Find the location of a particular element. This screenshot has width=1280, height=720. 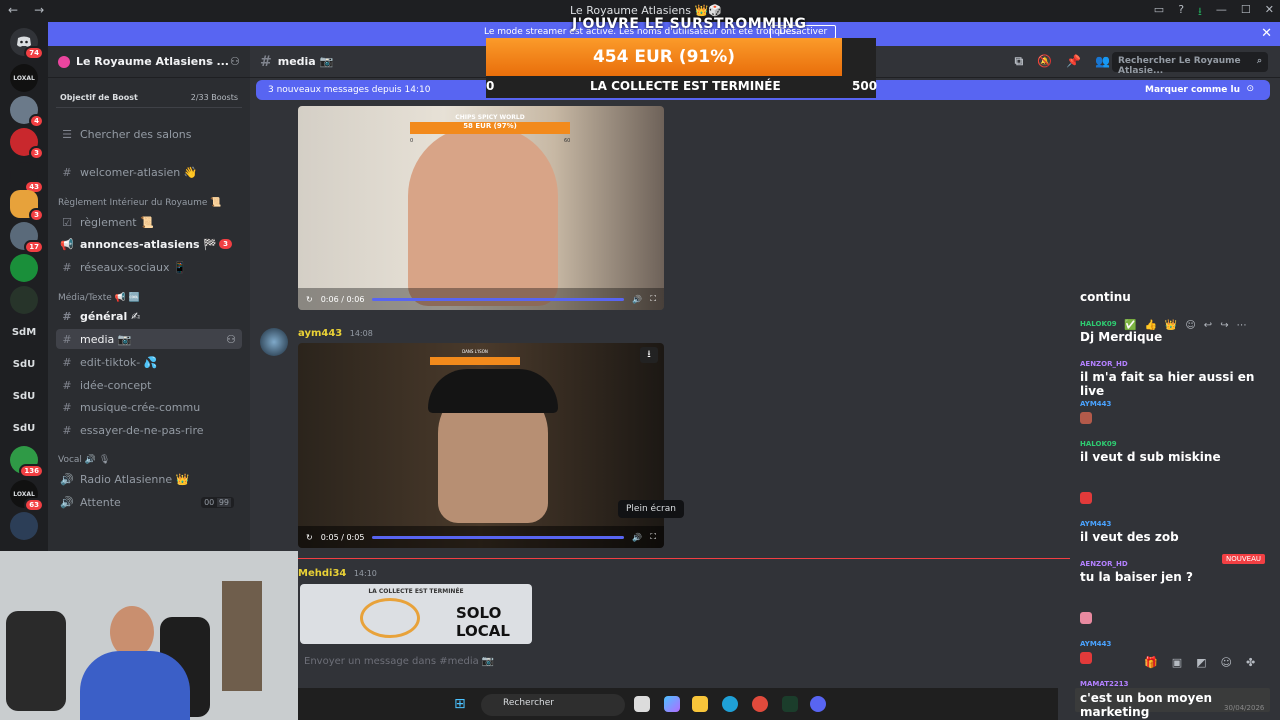

gif-icon: ▣ is located at coordinates (1177, 662).